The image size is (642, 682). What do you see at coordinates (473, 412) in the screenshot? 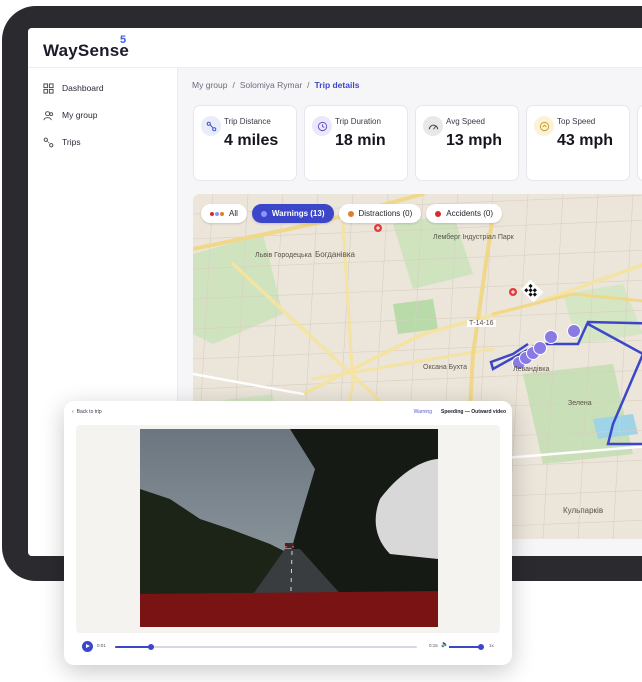
I see `video-title: Speeding — Outward video` at bounding box center [473, 412].